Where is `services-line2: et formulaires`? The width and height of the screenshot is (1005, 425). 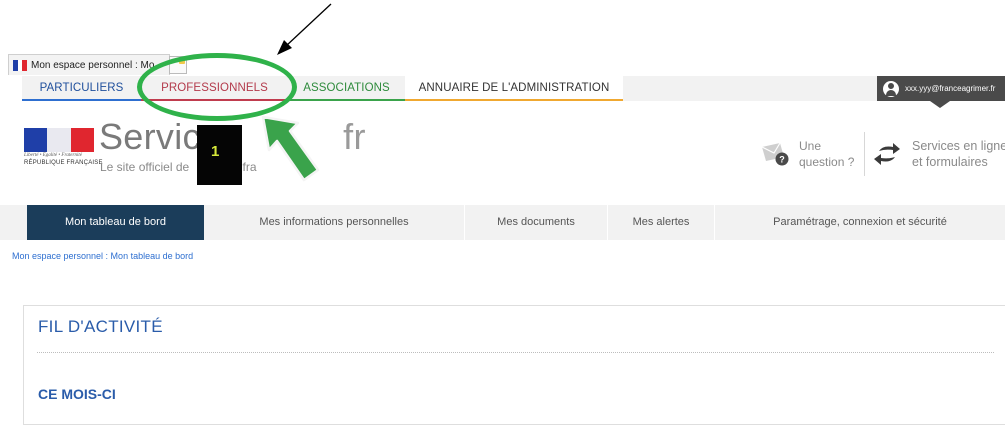
services-line2: et formulaires is located at coordinates (950, 162).